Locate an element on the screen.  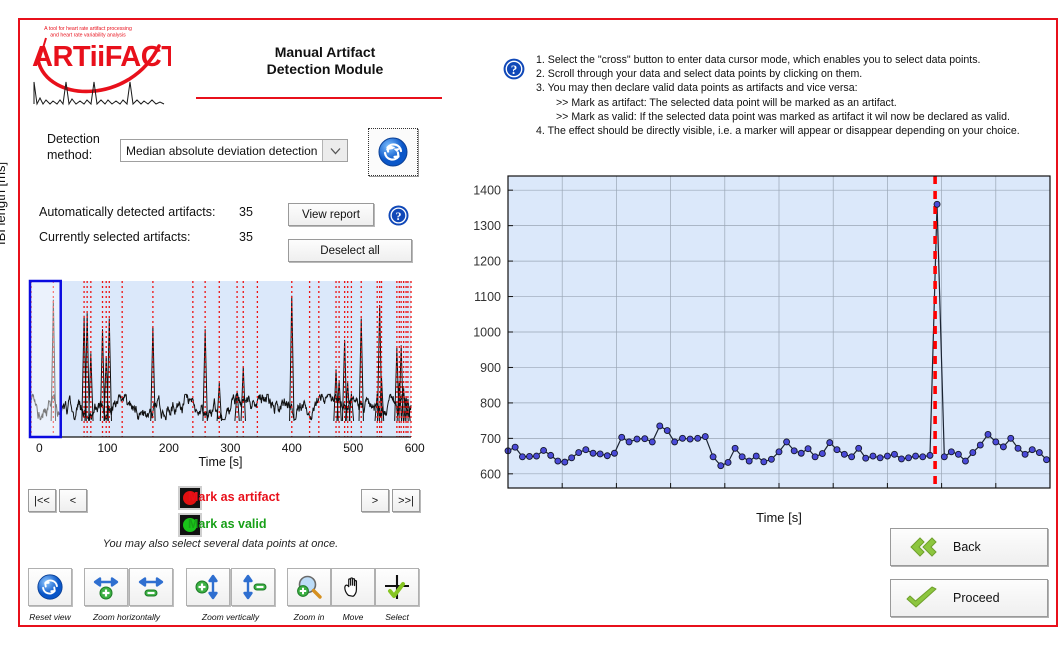
select-button is located at coordinates (397, 587).